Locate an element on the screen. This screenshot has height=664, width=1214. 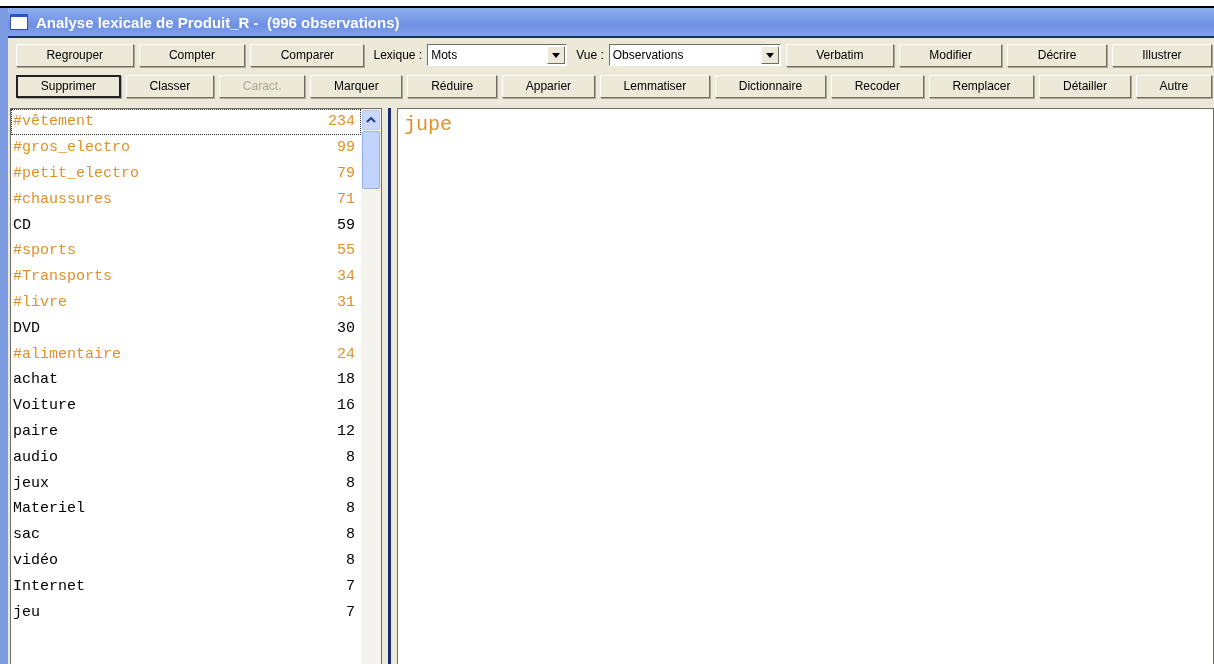
lexicon-item: jeux 8 is located at coordinates (186, 483).